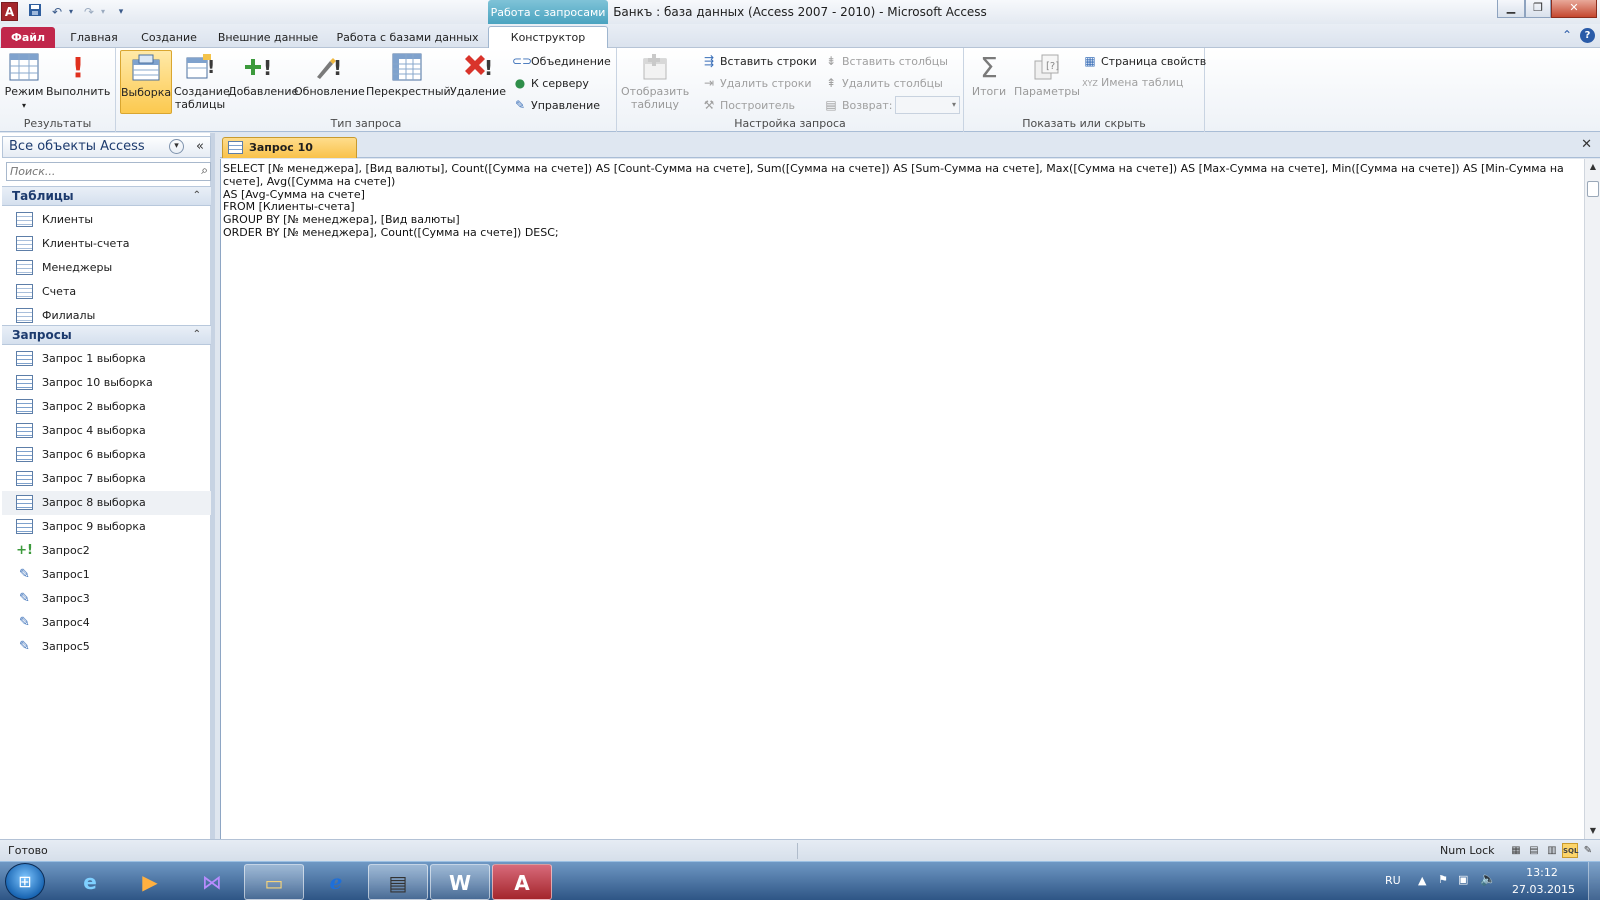  I want to click on pivot-chart-view-icon: ▥, so click(1552, 850).